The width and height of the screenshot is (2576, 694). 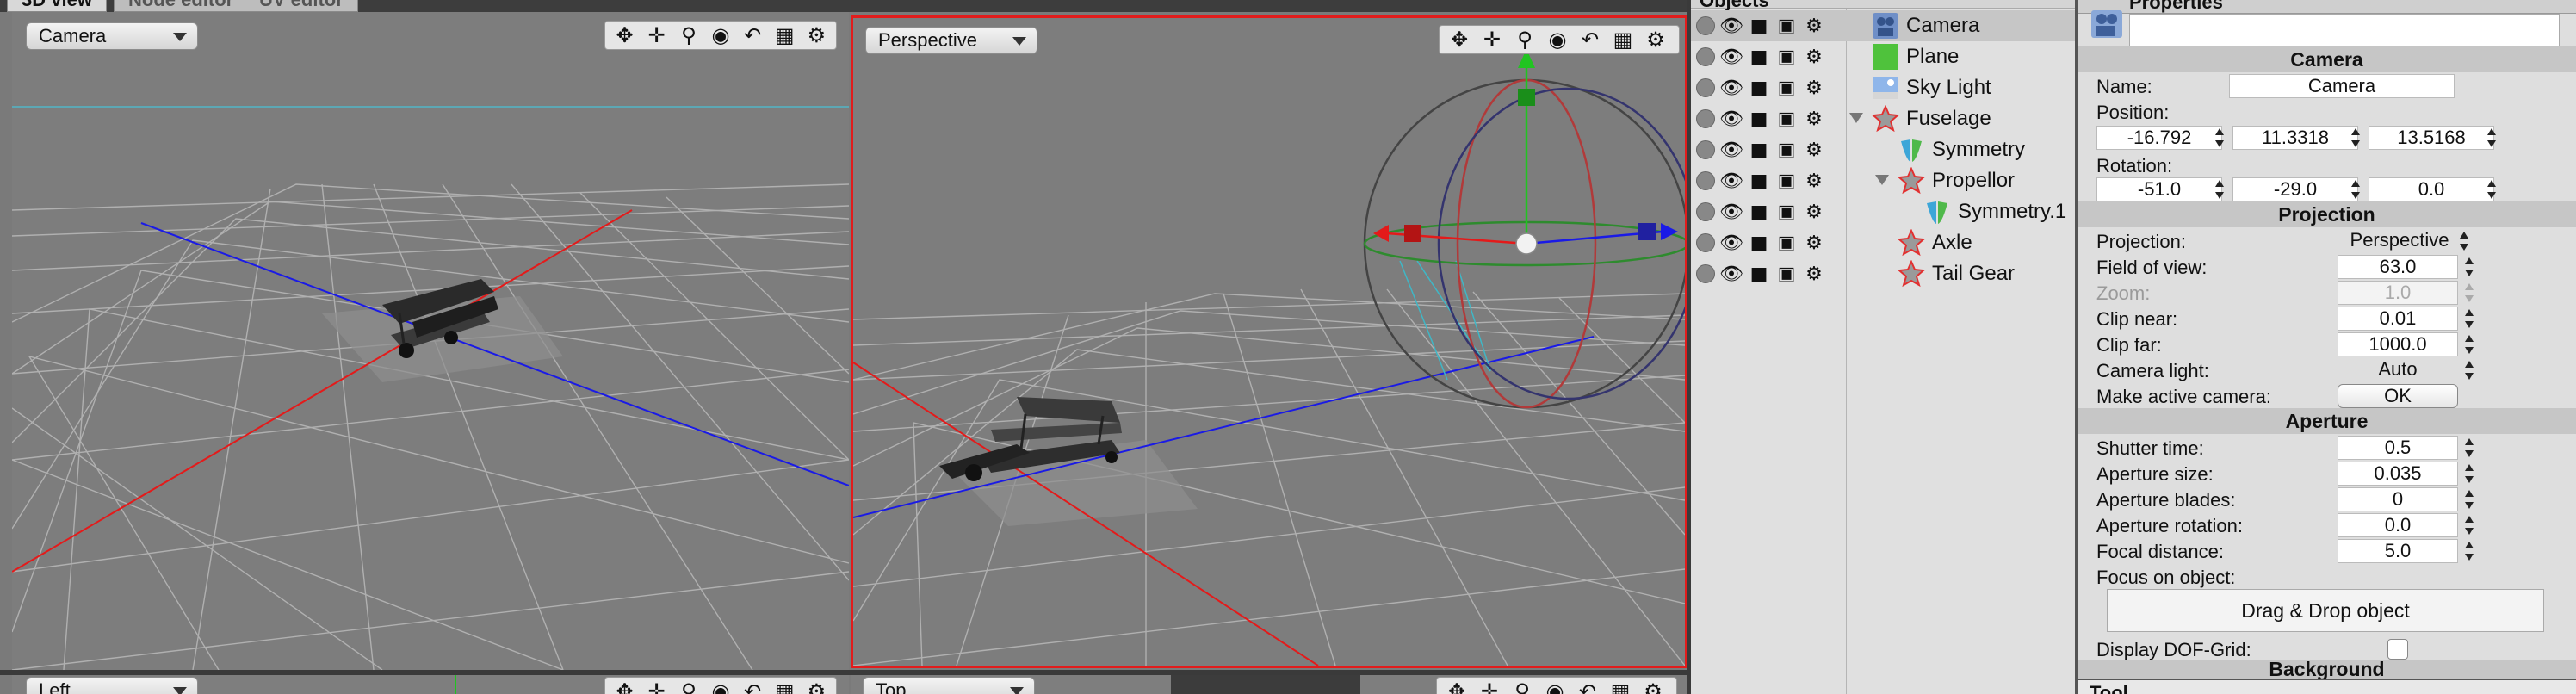 What do you see at coordinates (2469, 370) in the screenshot?
I see `camera-light-select-arrows` at bounding box center [2469, 370].